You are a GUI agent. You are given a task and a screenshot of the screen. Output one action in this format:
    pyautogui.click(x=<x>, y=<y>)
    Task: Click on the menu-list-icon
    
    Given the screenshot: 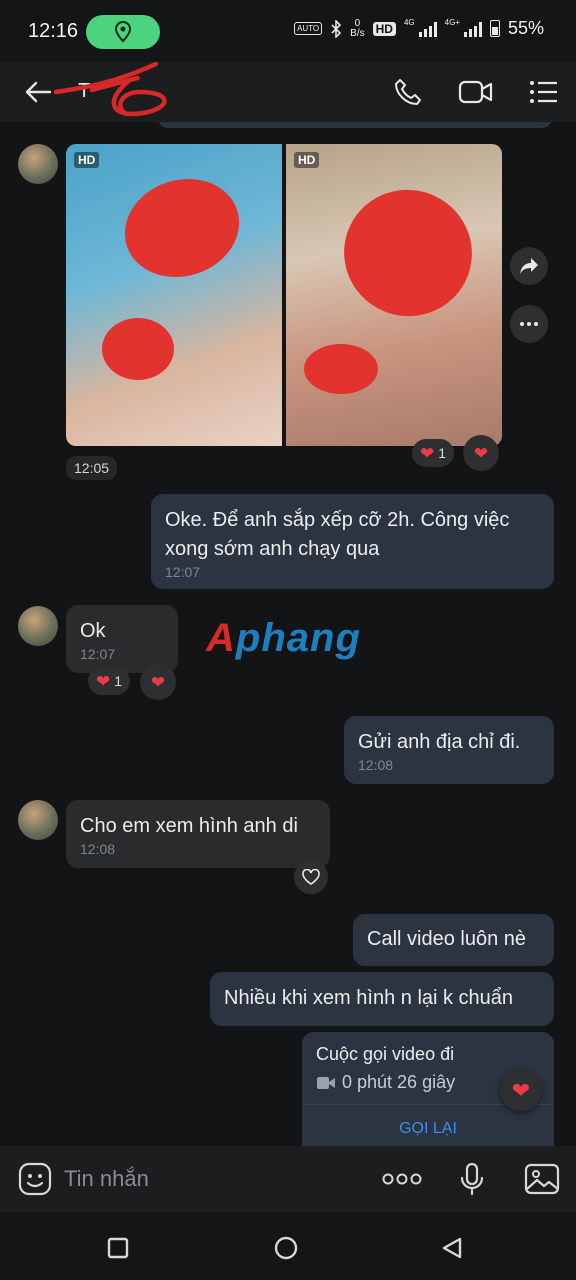 What is the action you would take?
    pyautogui.click(x=543, y=92)
    